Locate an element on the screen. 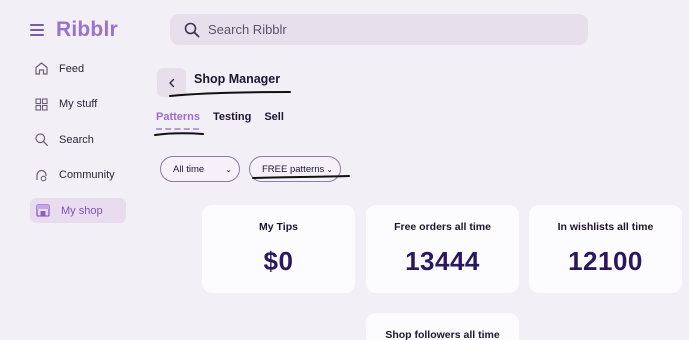 This screenshot has width=689, height=340. tab-bar: Patterns Testing Sell is located at coordinates (220, 117).